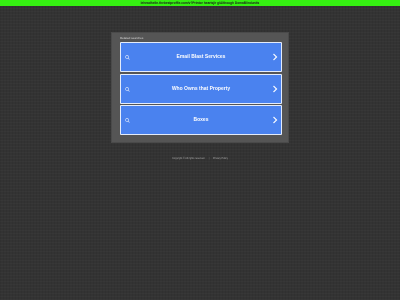 This screenshot has height=300, width=400. I want to click on search-link-label: Email Blast Services, so click(201, 57).